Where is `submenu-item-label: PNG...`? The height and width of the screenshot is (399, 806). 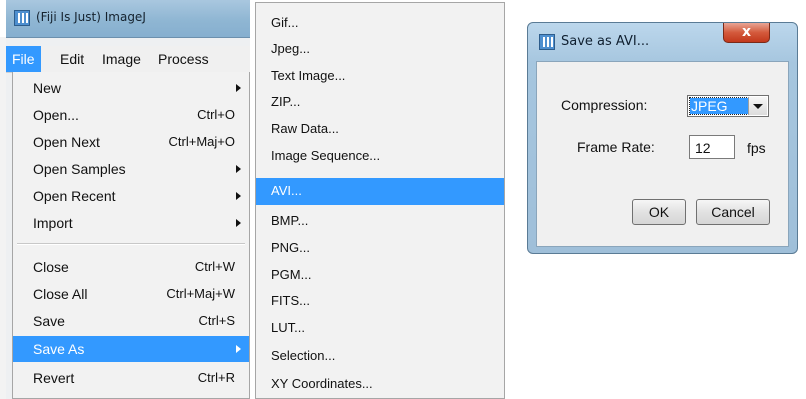
submenu-item-label: PNG... is located at coordinates (291, 247).